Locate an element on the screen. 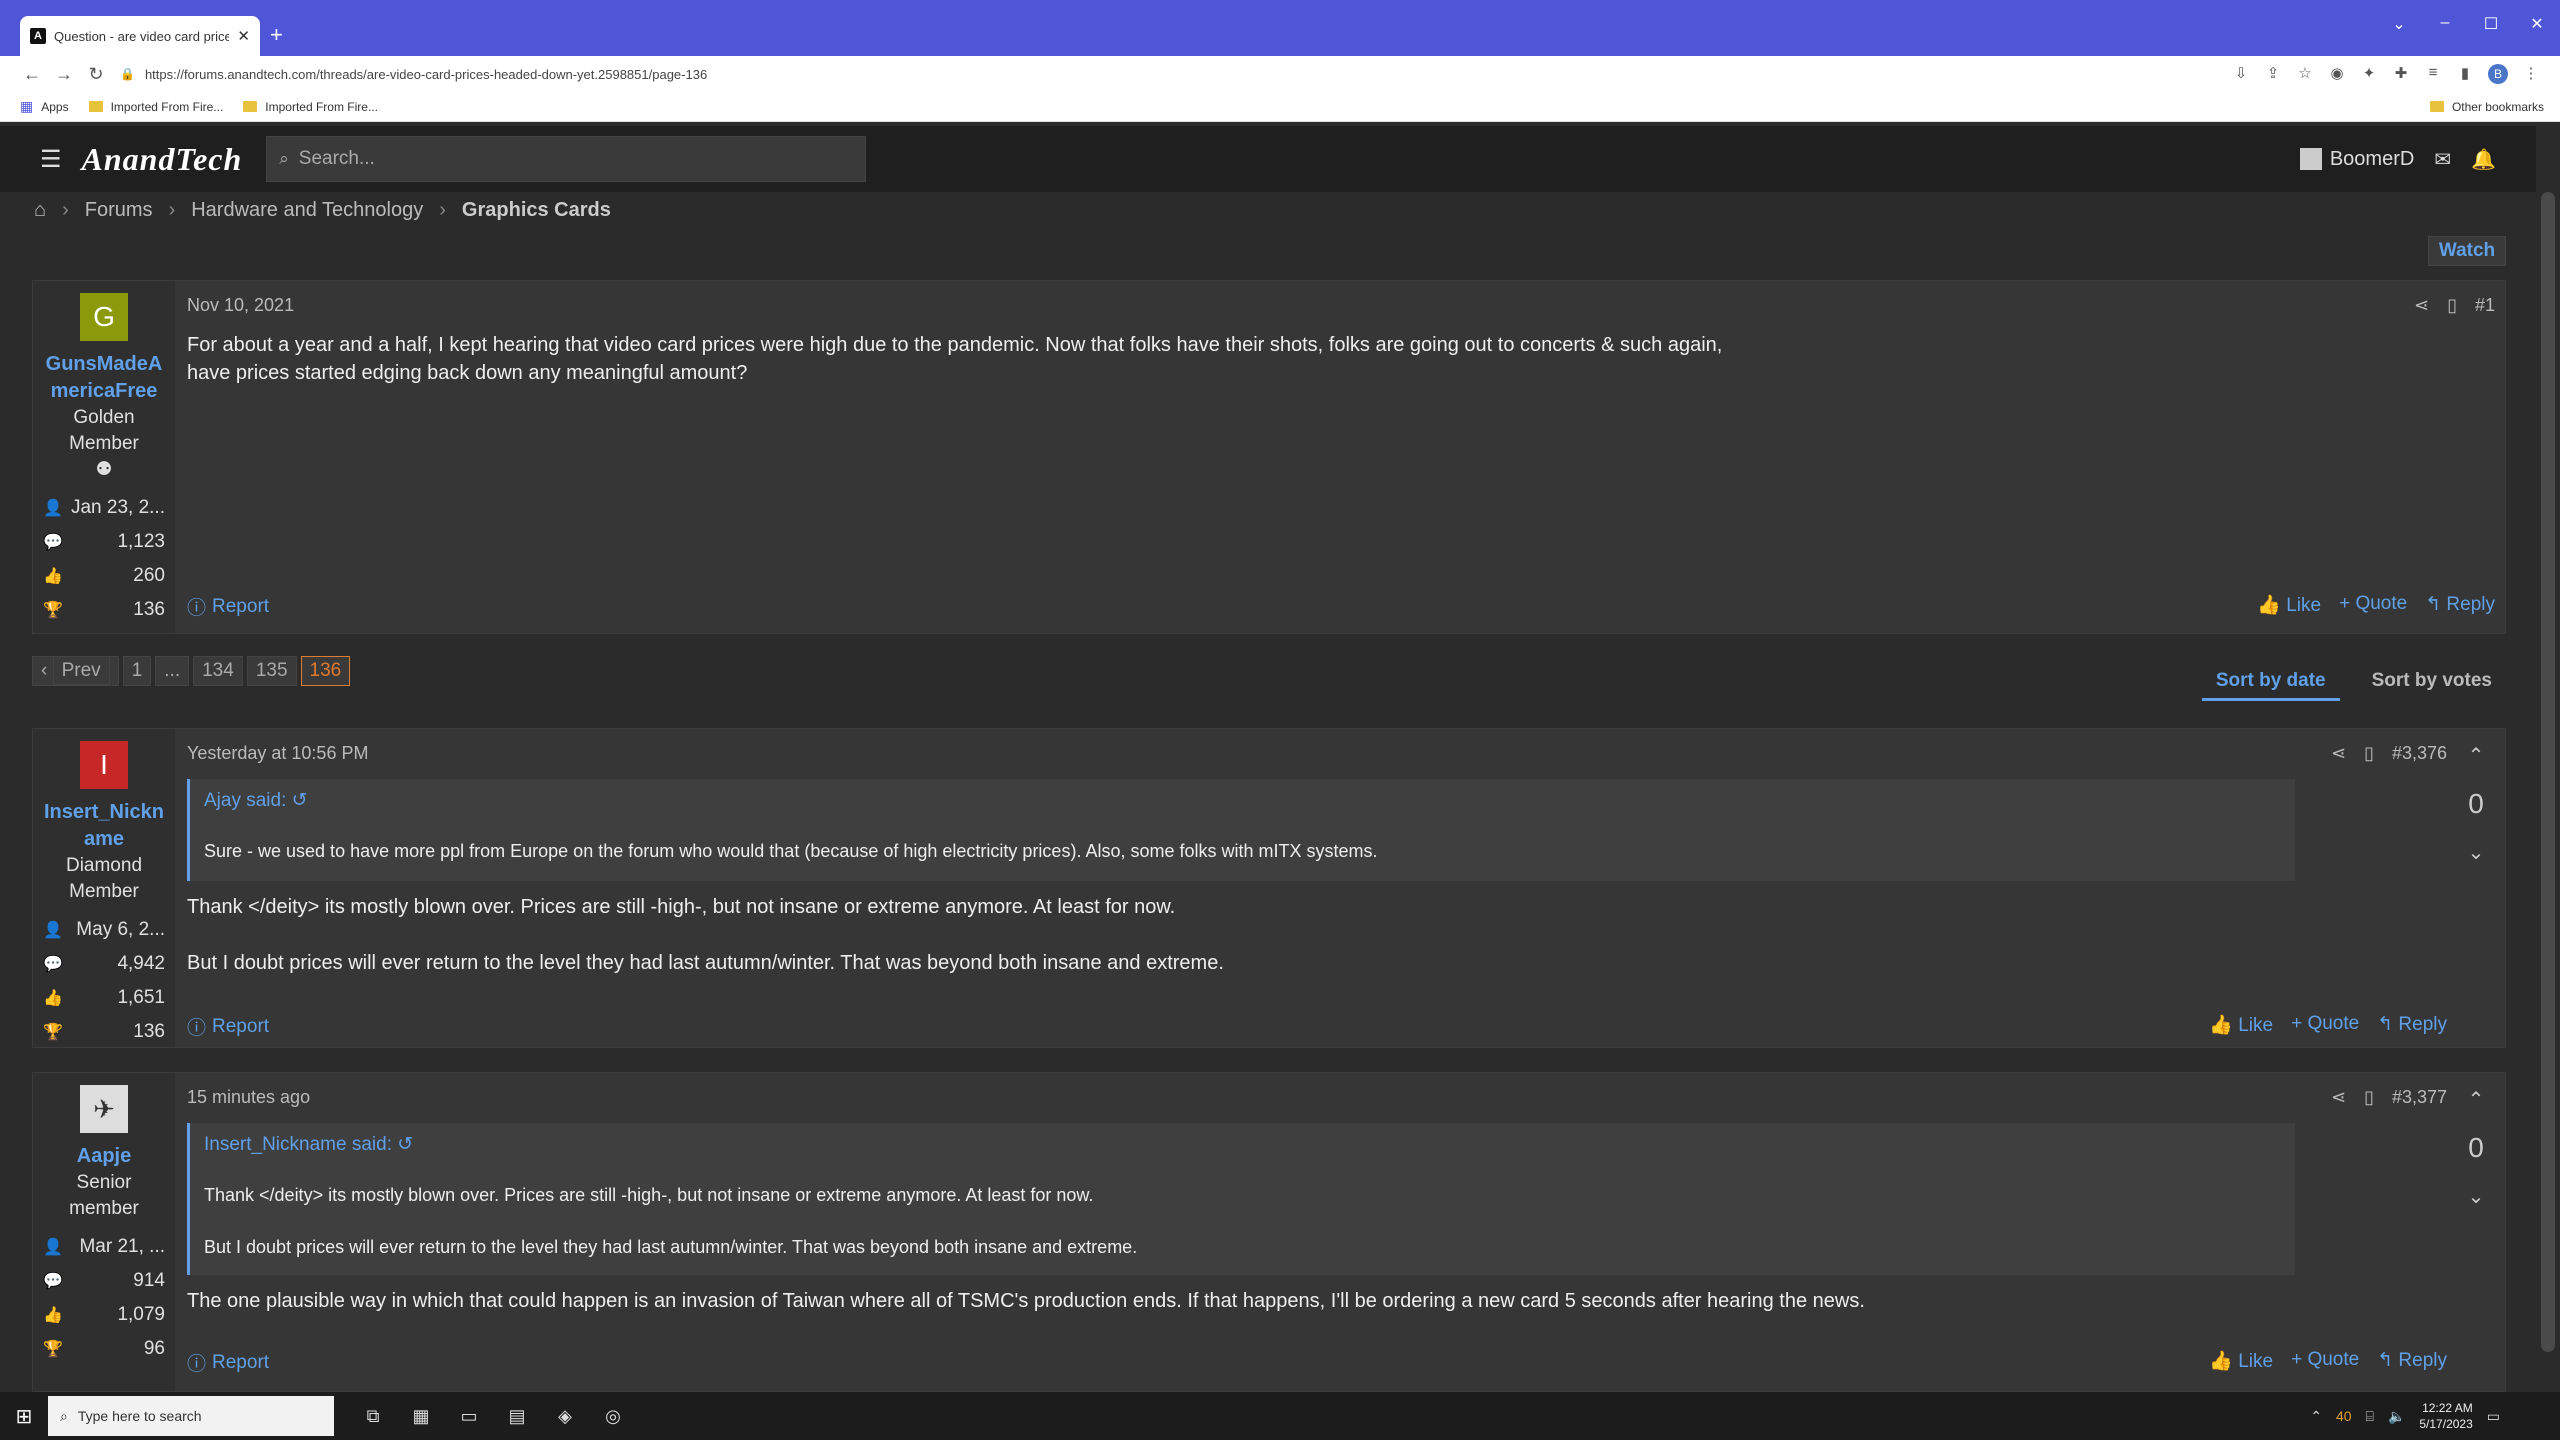  quote-author: Ajay said: ↺ is located at coordinates (256, 800).